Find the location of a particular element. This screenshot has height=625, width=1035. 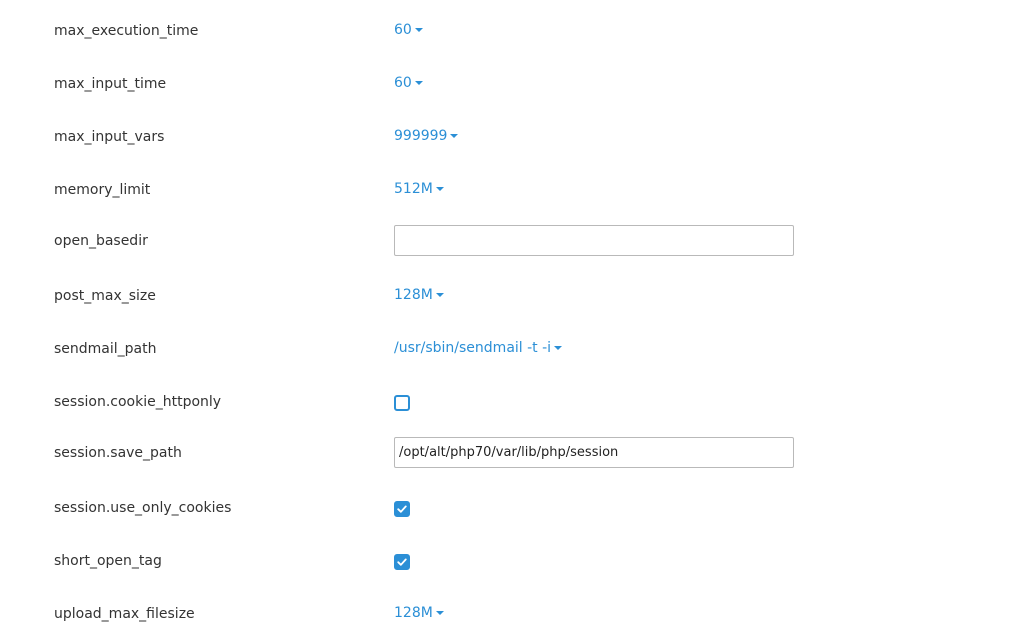

session-use-only-cookies-checkbox is located at coordinates (402, 509).